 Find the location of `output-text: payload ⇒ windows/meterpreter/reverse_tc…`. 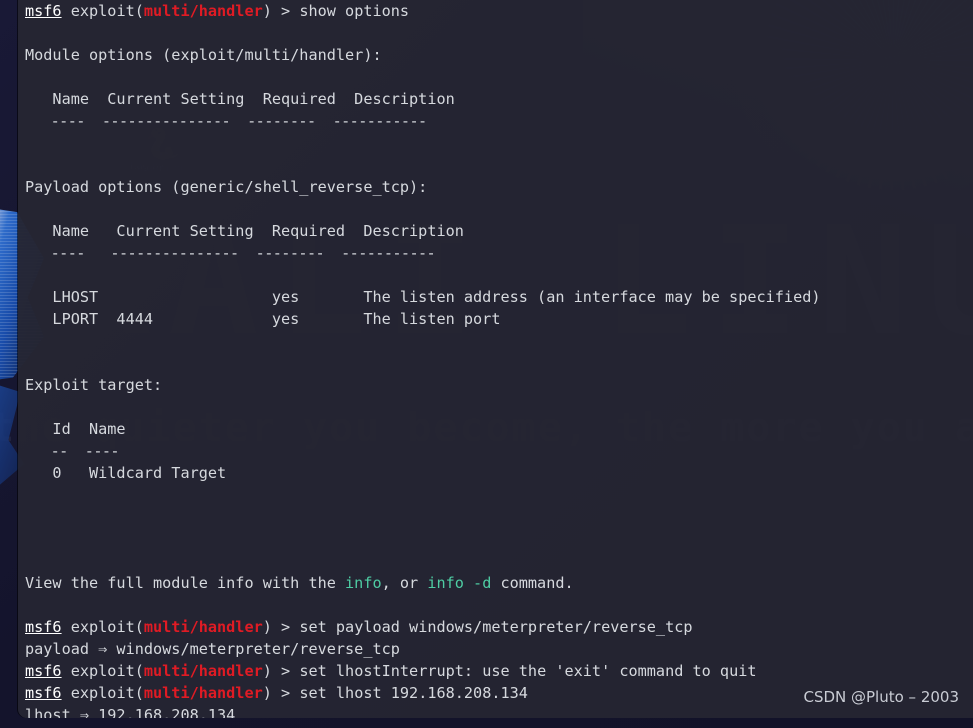

output-text: payload ⇒ windows/meterpreter/reverse_tc… is located at coordinates (212, 649).